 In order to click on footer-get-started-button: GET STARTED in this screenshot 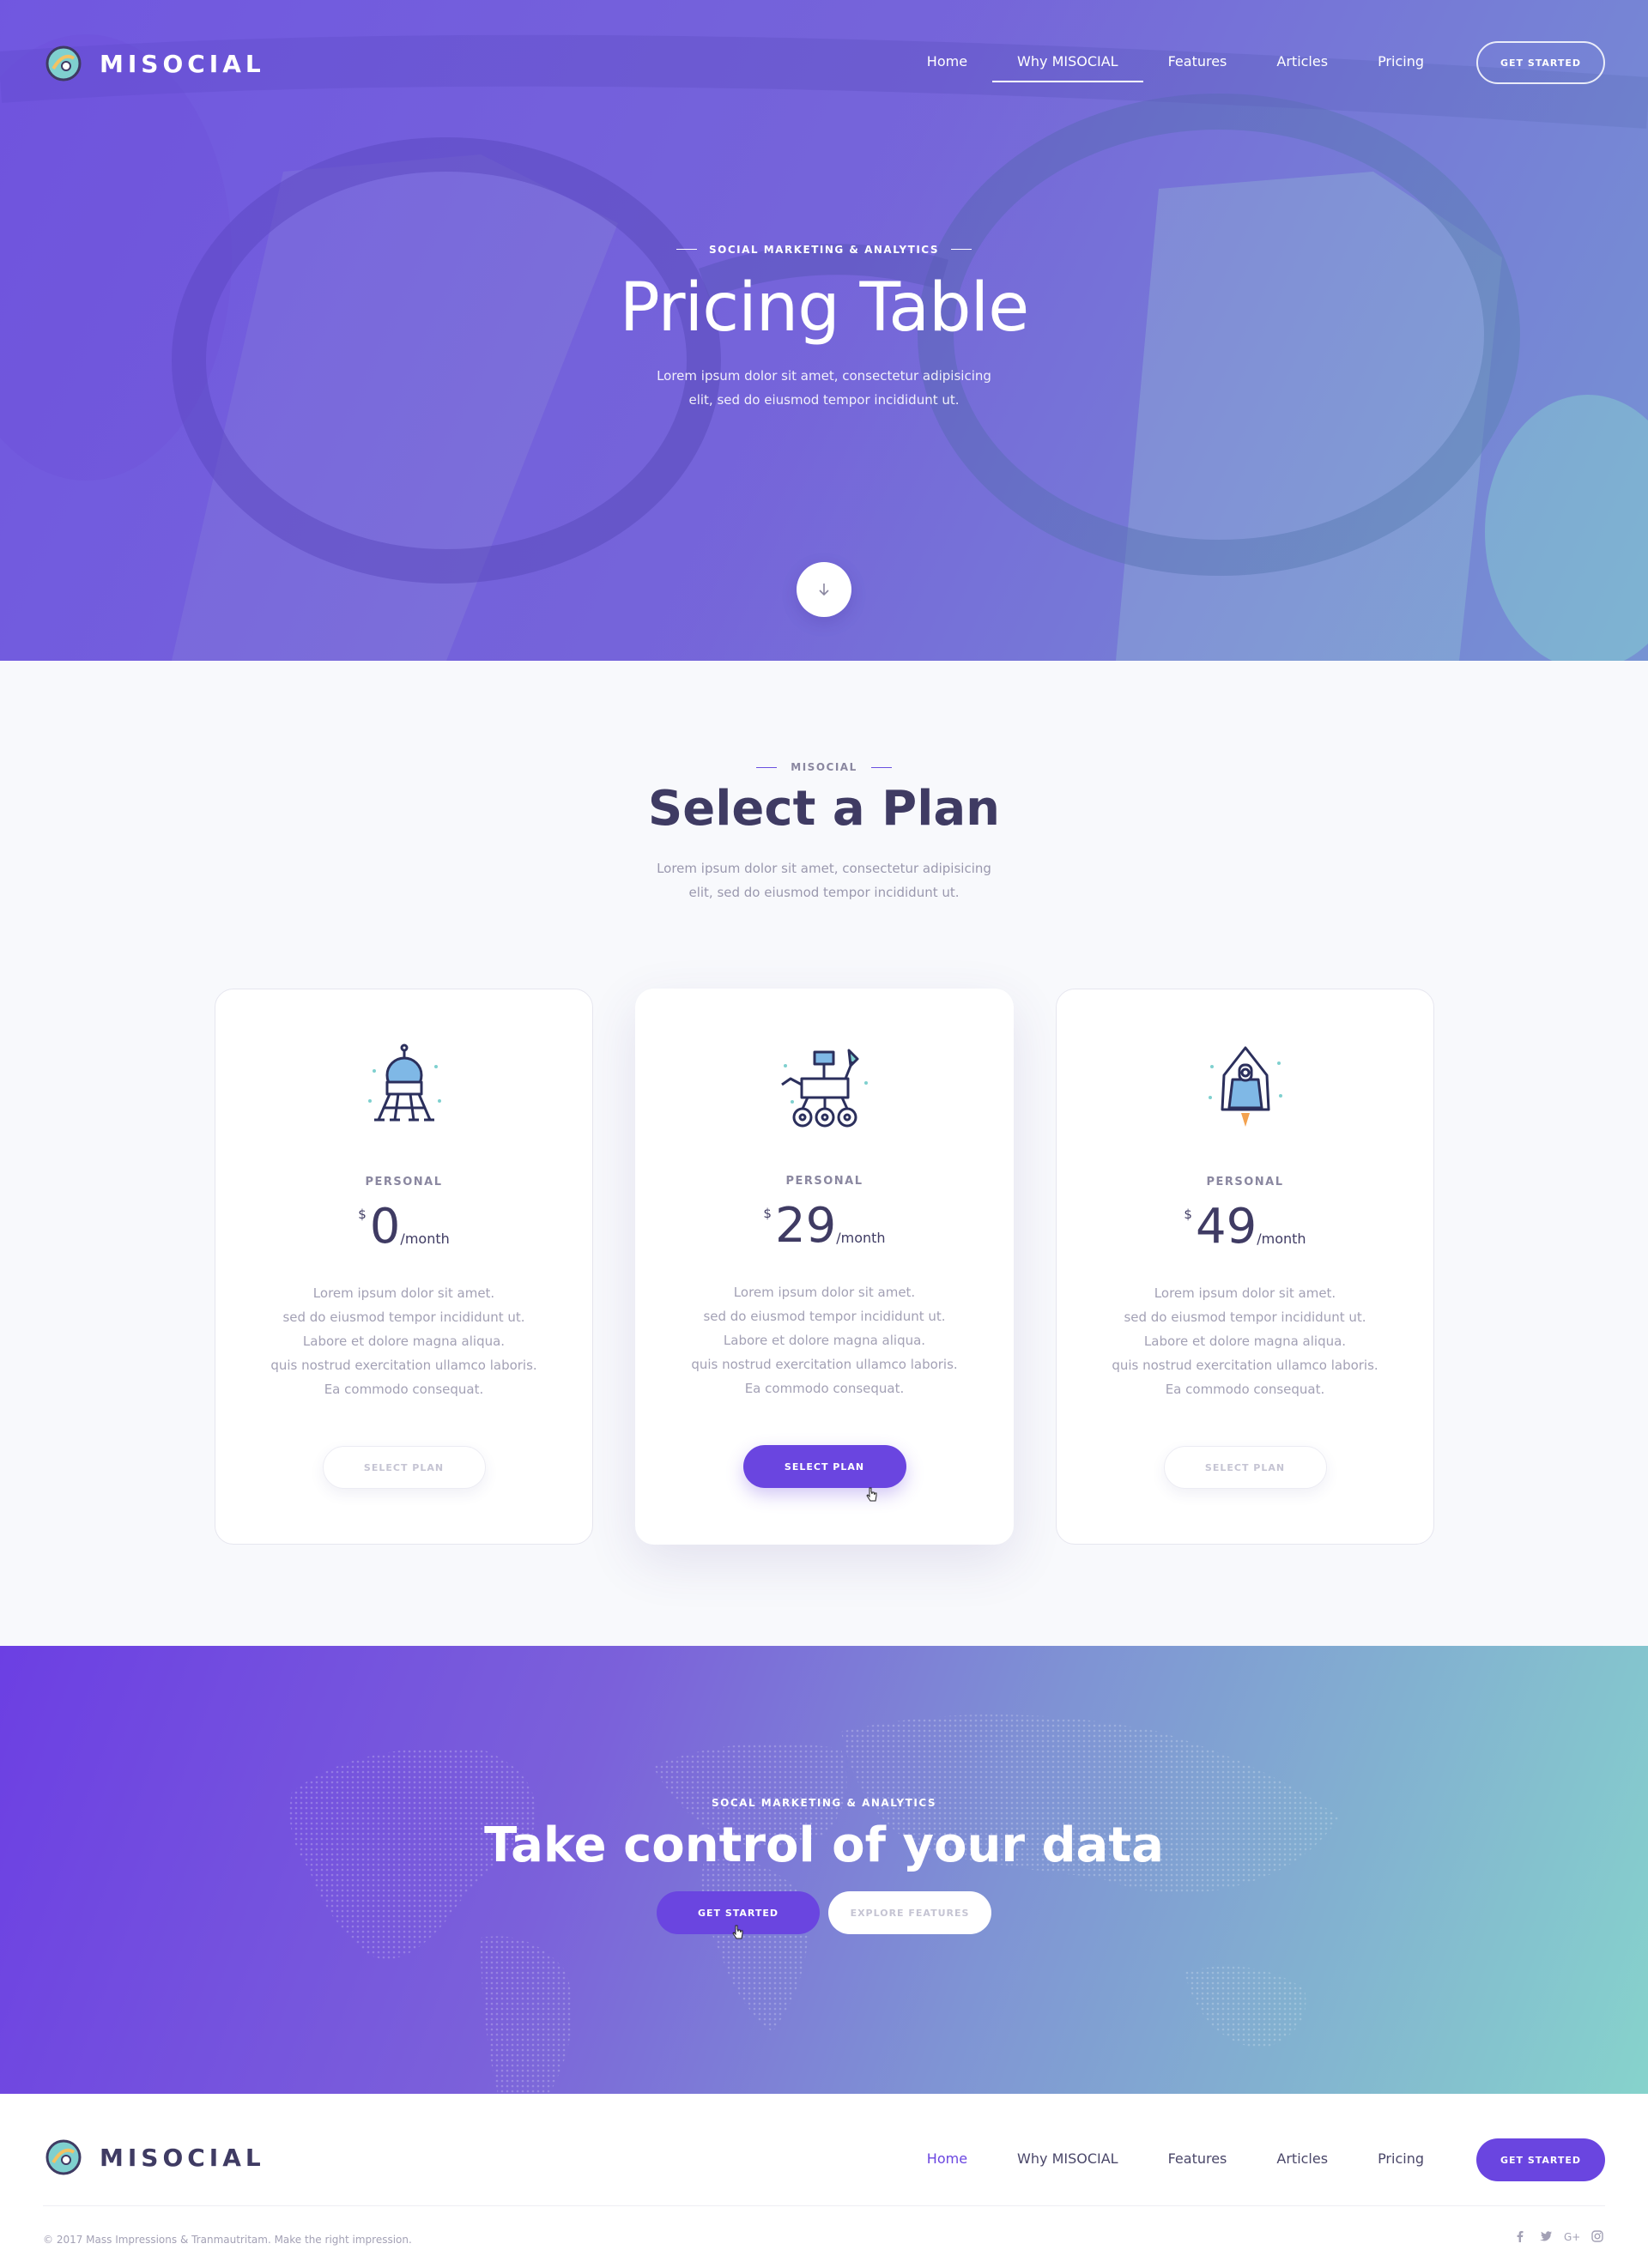, I will do `click(1540, 2159)`.